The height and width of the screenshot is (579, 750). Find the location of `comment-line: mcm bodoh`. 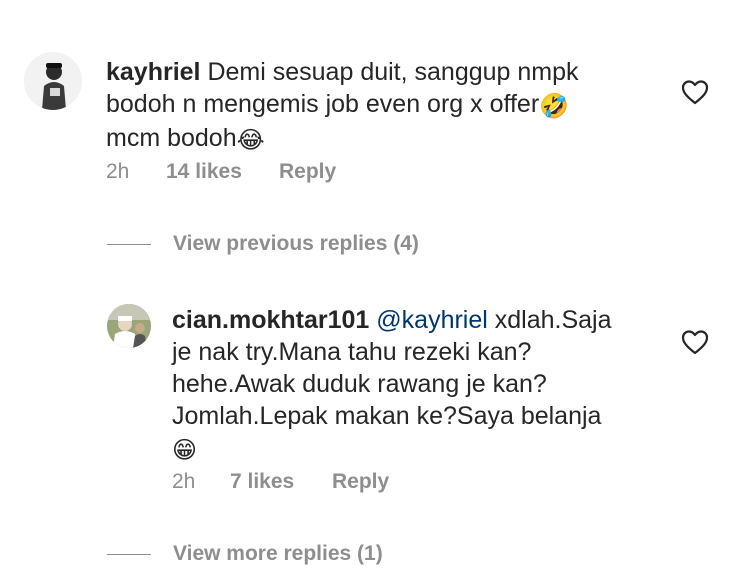

comment-line: mcm bodoh is located at coordinates (171, 138).